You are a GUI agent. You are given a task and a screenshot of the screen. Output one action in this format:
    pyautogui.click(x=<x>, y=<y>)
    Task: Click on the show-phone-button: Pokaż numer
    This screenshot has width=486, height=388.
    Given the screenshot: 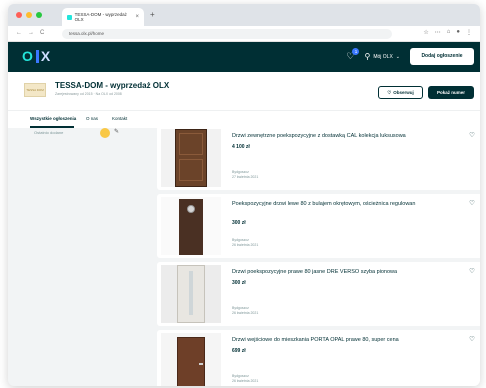 What is the action you would take?
    pyautogui.click(x=451, y=92)
    